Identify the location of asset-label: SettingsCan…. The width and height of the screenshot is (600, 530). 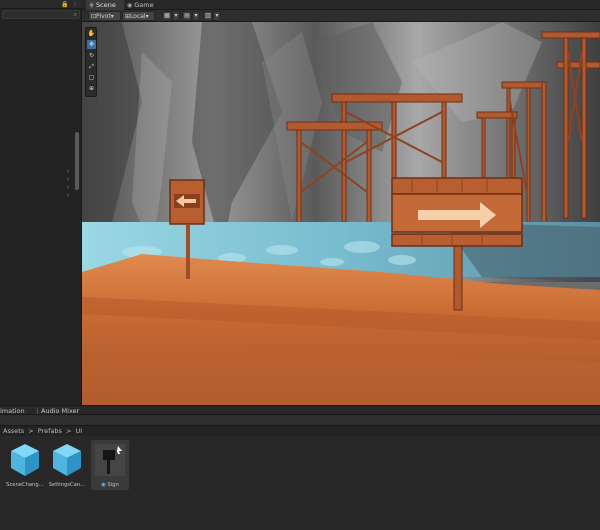
(67, 485).